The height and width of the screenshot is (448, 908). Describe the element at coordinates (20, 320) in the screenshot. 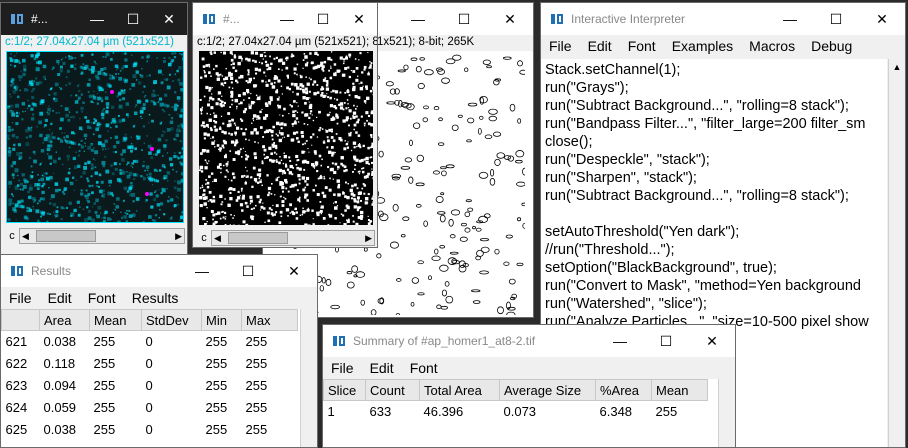

I see `column-header` at that location.